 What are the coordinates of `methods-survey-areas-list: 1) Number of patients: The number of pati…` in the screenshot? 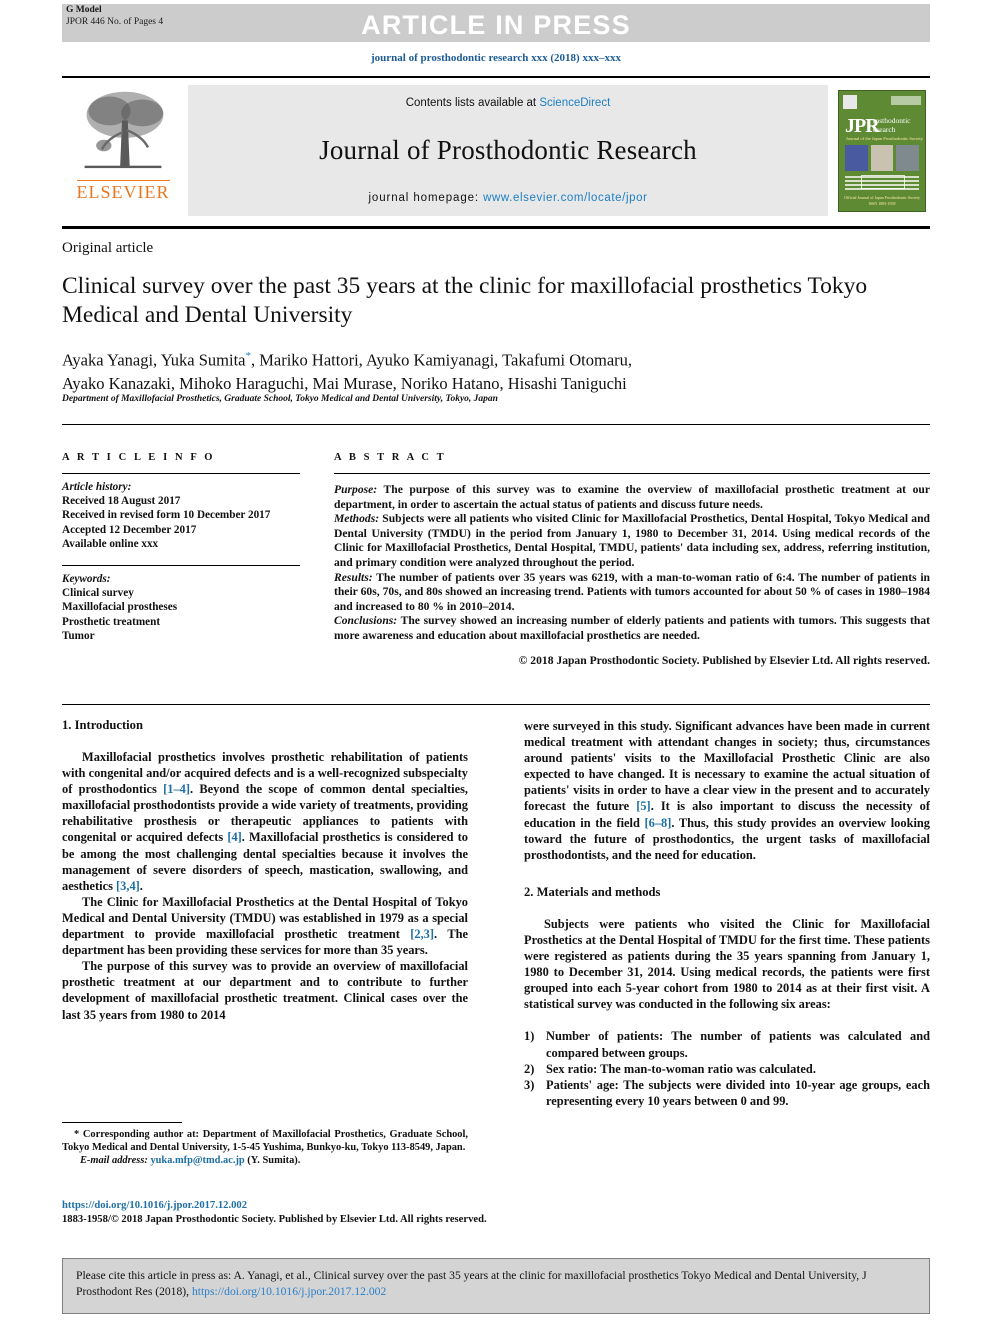 It's located at (727, 1068).